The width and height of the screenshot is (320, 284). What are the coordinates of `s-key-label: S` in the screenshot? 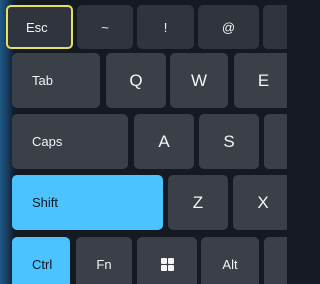 It's located at (229, 141).